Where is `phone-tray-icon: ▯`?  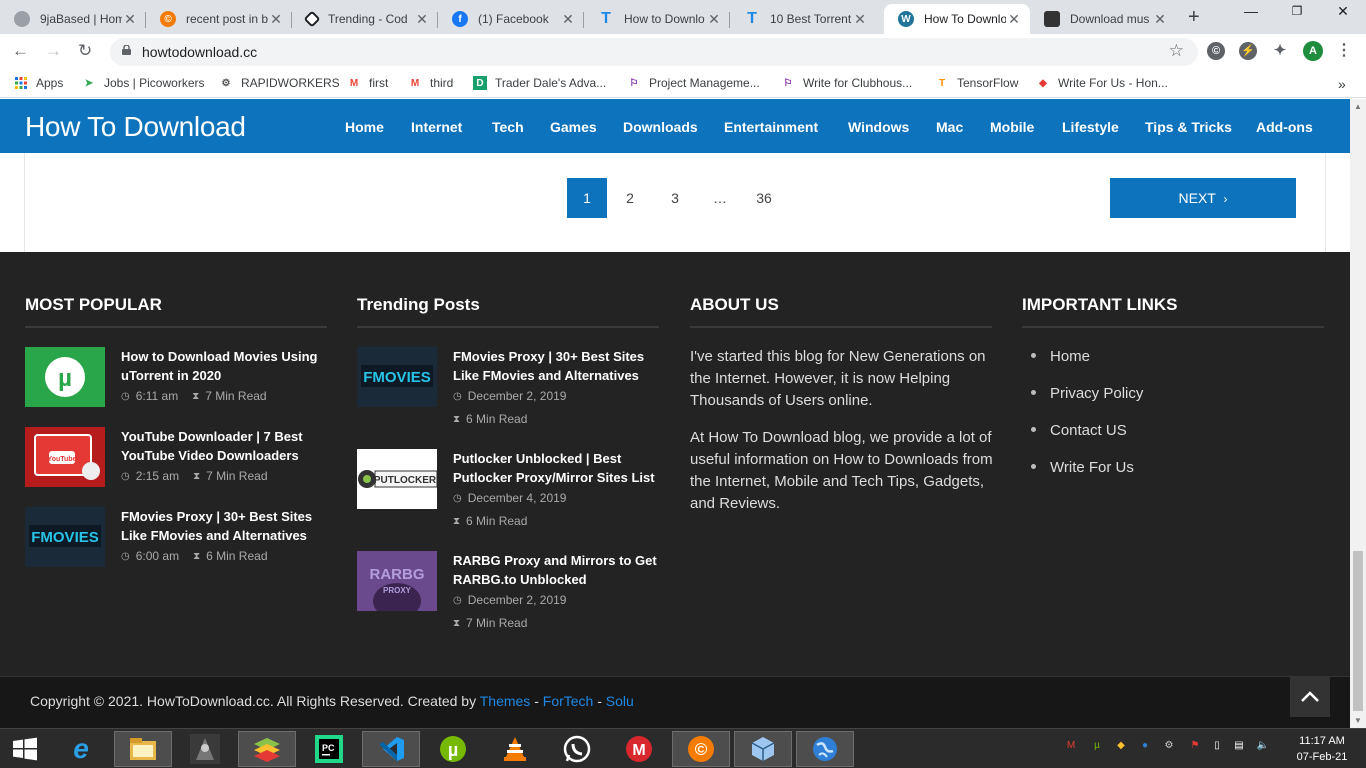 phone-tray-icon: ▯ is located at coordinates (1217, 746).